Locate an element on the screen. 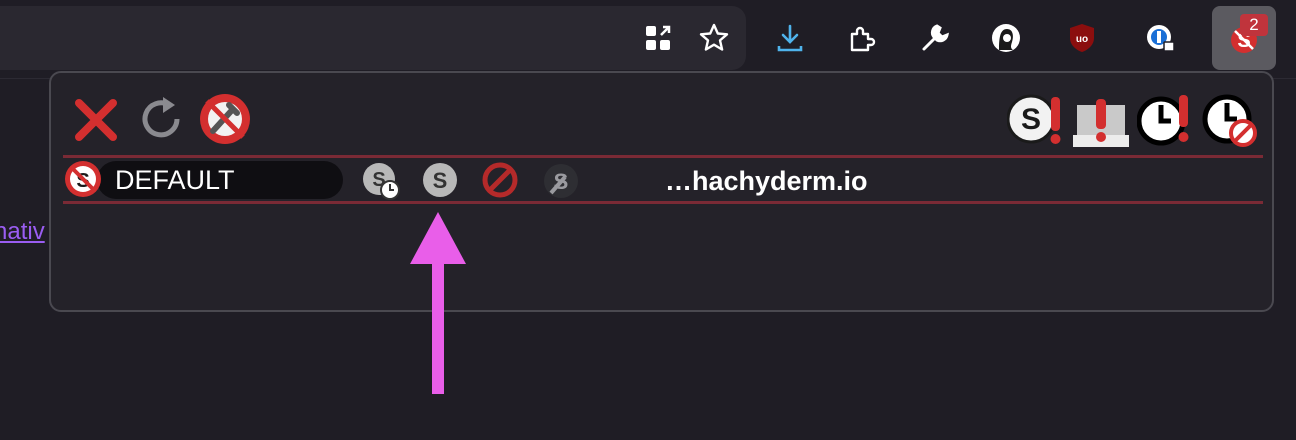 This screenshot has width=1296, height=440. extension-badge: 2 is located at coordinates (1254, 25).